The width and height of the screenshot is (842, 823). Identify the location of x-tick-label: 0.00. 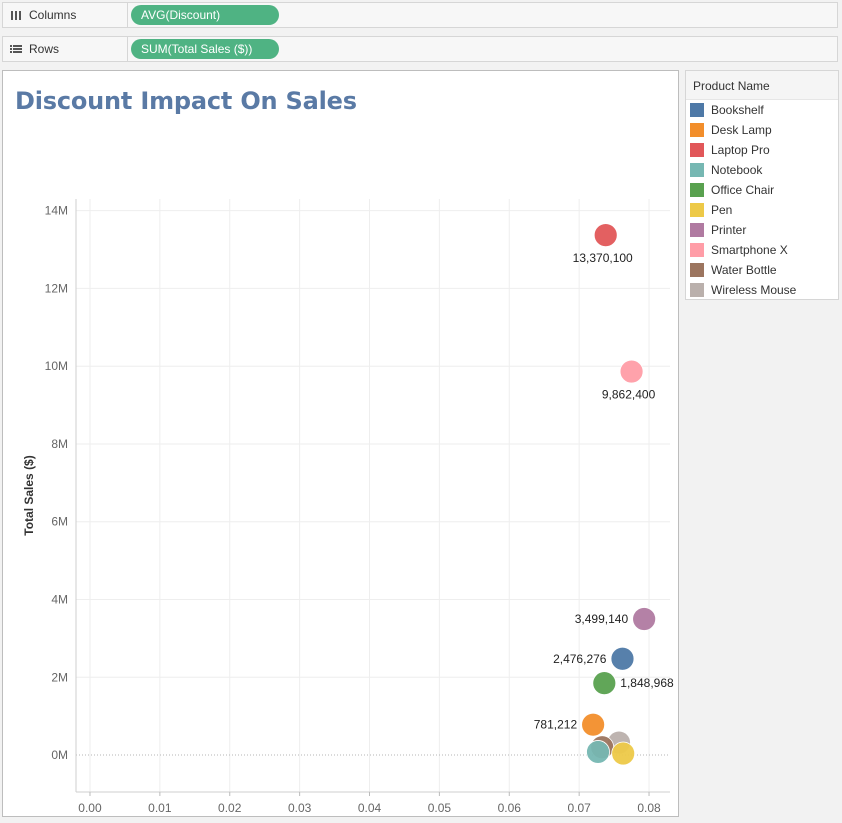
(90, 808).